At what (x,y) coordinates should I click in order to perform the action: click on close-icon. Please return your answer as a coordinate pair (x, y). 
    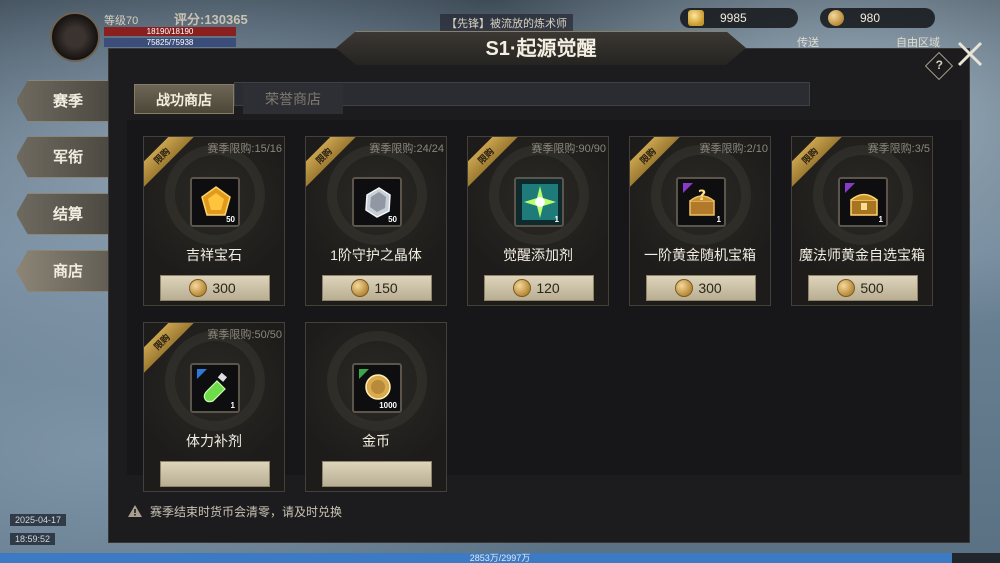
    Looking at the image, I should click on (970, 54).